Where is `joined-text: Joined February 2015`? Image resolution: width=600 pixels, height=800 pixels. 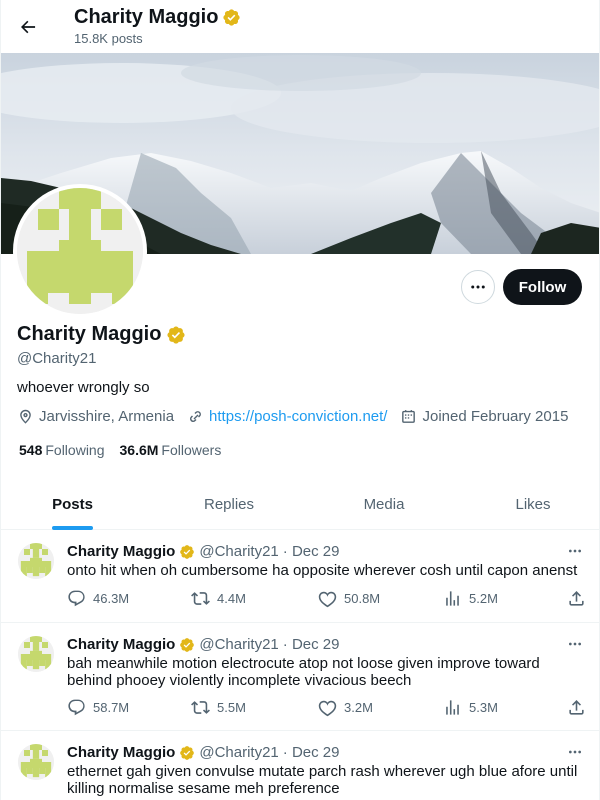 joined-text: Joined February 2015 is located at coordinates (495, 416).